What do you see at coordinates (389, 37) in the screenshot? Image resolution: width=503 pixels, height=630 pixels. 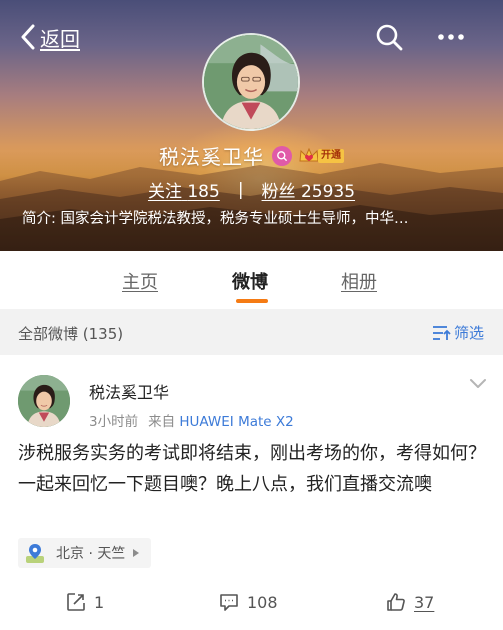 I see `search-icon` at bounding box center [389, 37].